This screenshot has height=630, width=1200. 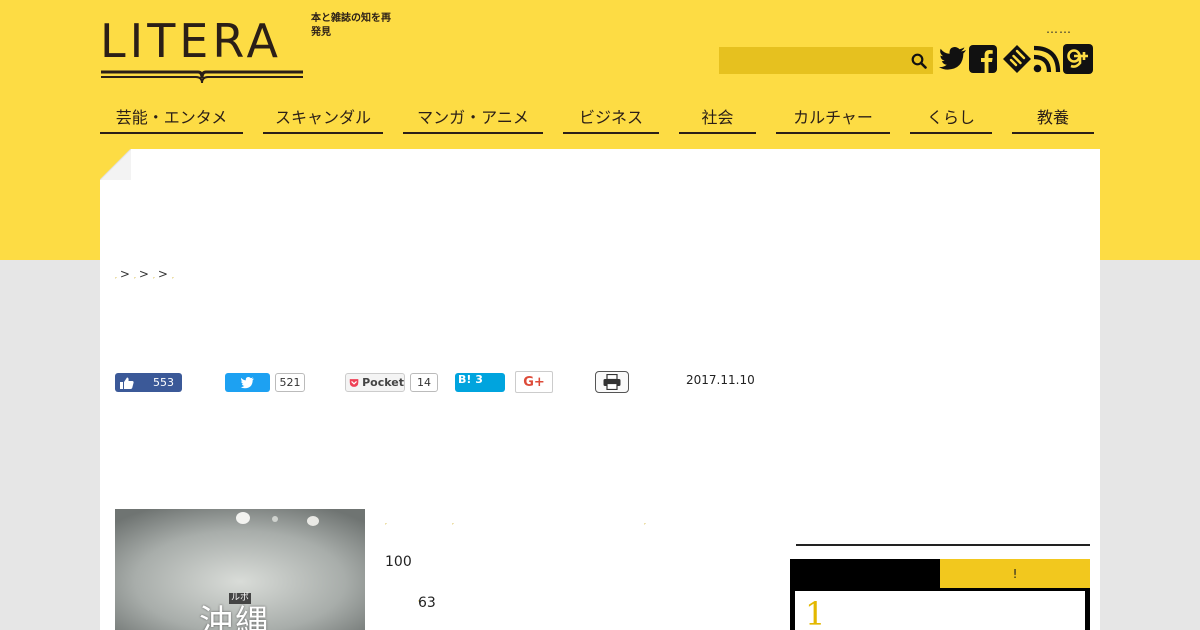 I want to click on sidebar-divider, so click(x=943, y=545).